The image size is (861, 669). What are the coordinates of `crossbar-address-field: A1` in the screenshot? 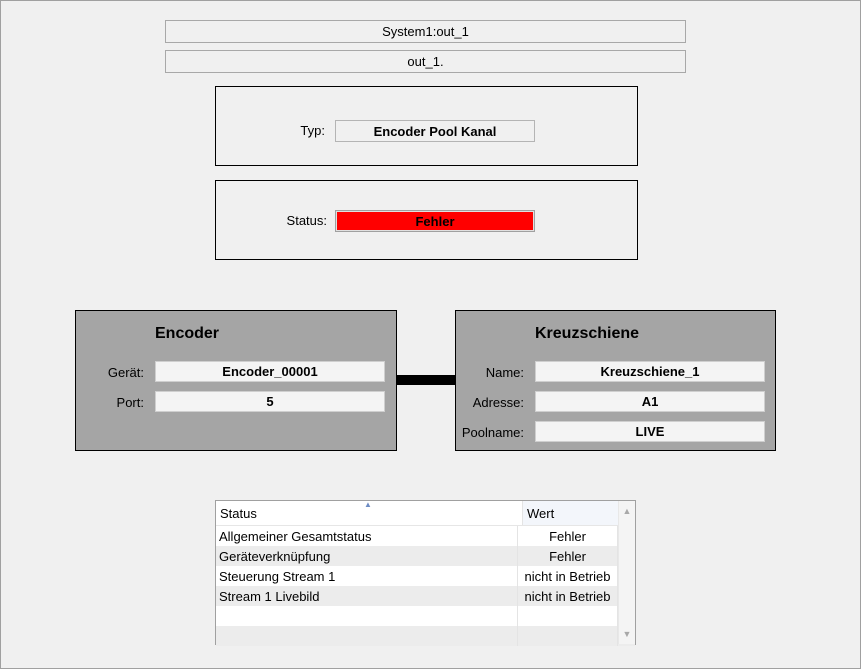 It's located at (650, 401).